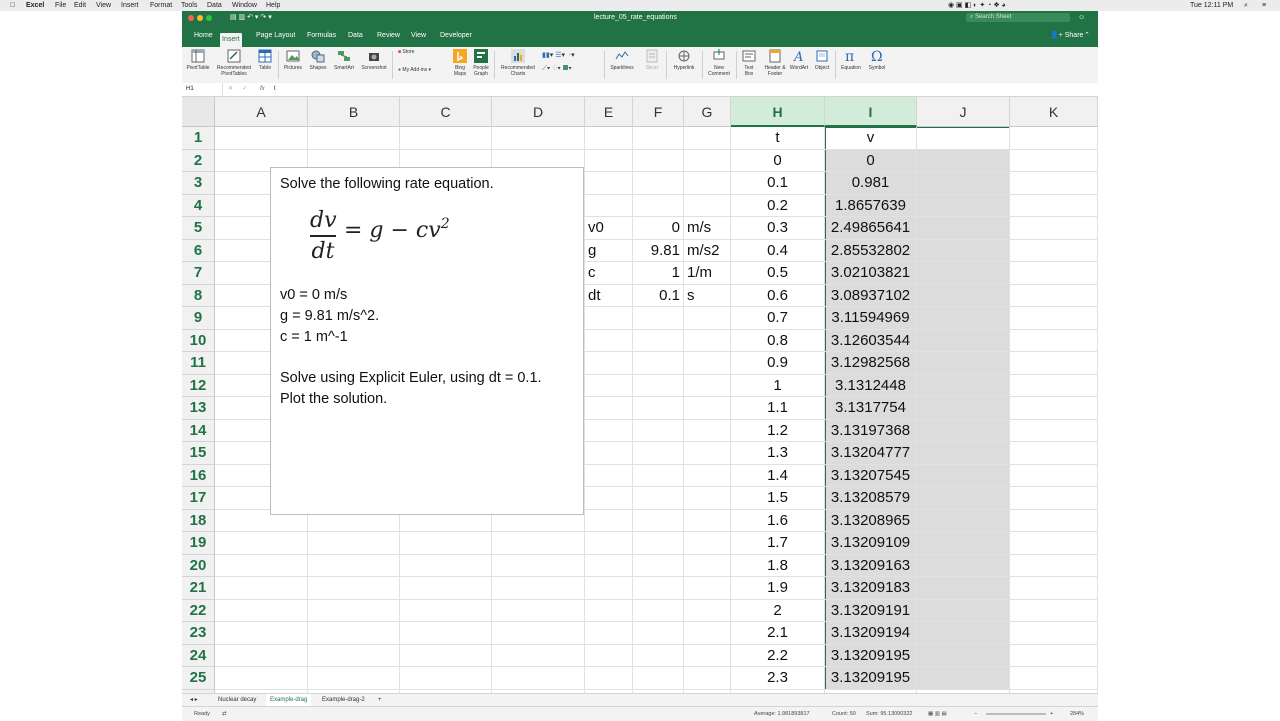  I want to click on row-header-19: 19, so click(198, 543).